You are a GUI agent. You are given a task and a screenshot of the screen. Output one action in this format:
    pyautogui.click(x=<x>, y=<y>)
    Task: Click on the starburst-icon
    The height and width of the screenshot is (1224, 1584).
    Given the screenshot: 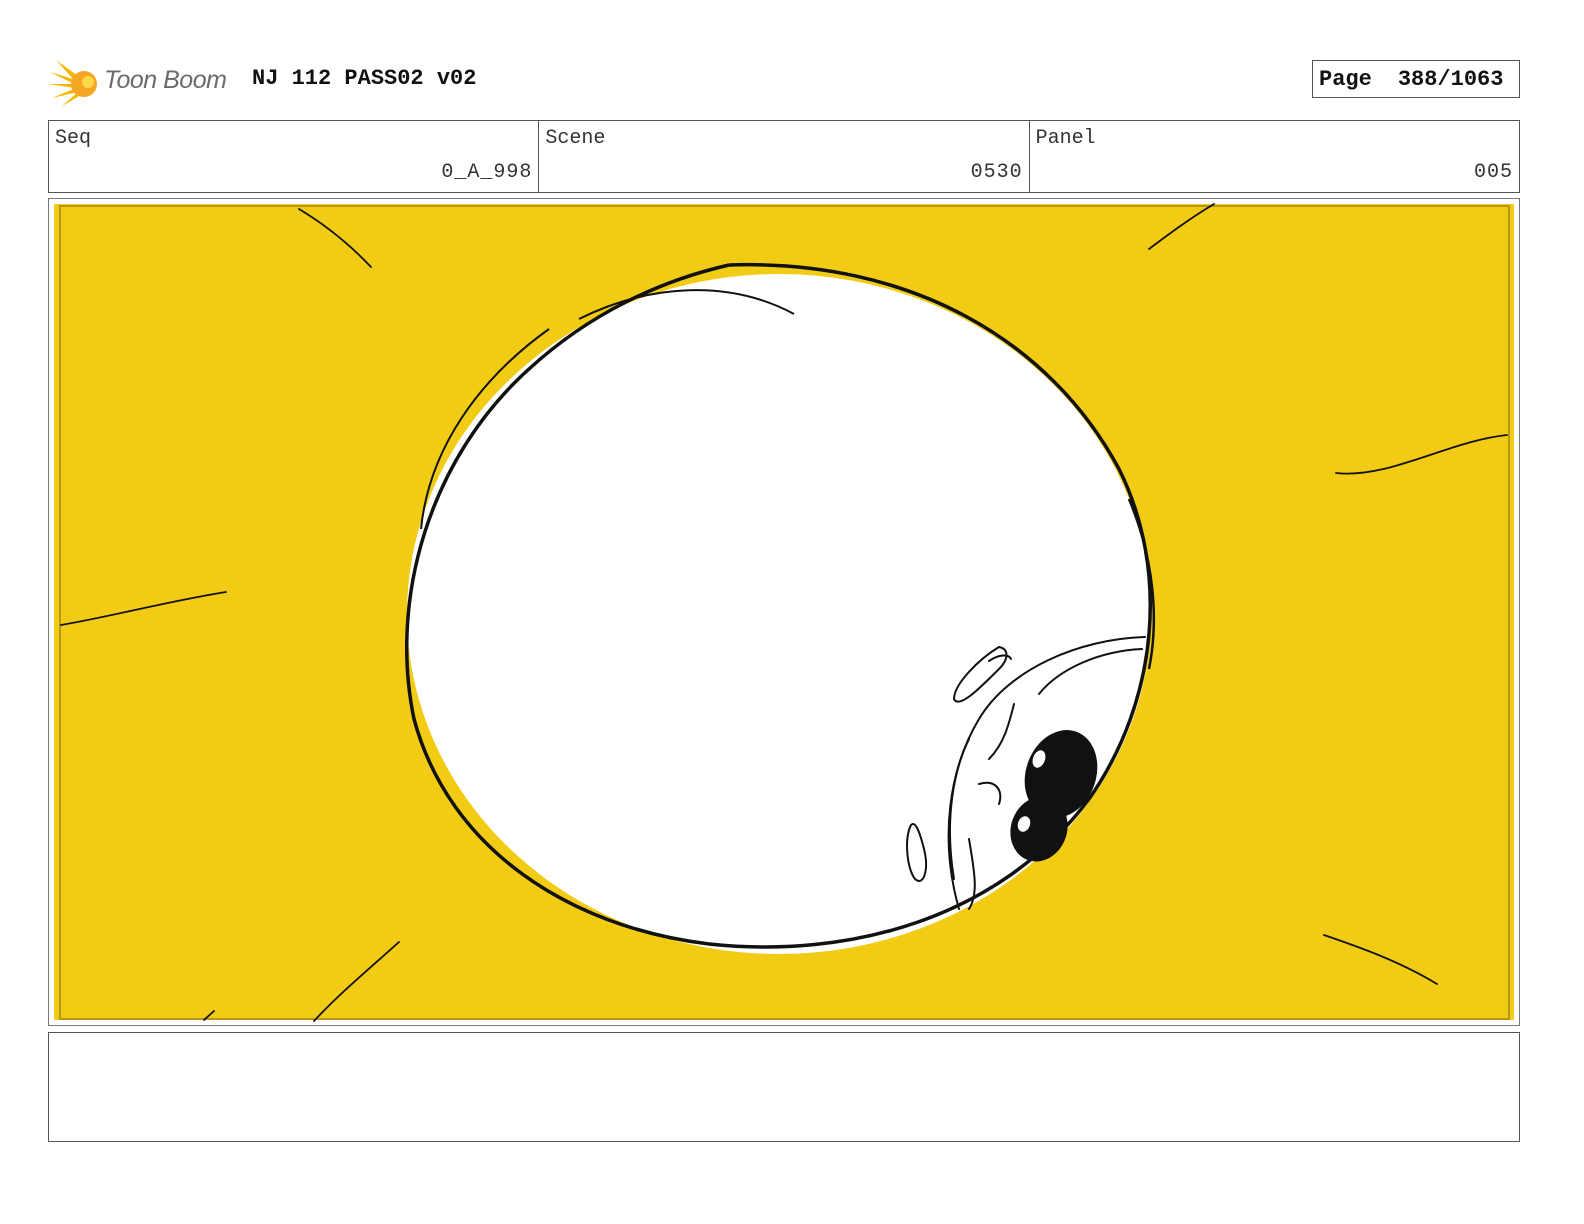 What is the action you would take?
    pyautogui.click(x=72, y=83)
    